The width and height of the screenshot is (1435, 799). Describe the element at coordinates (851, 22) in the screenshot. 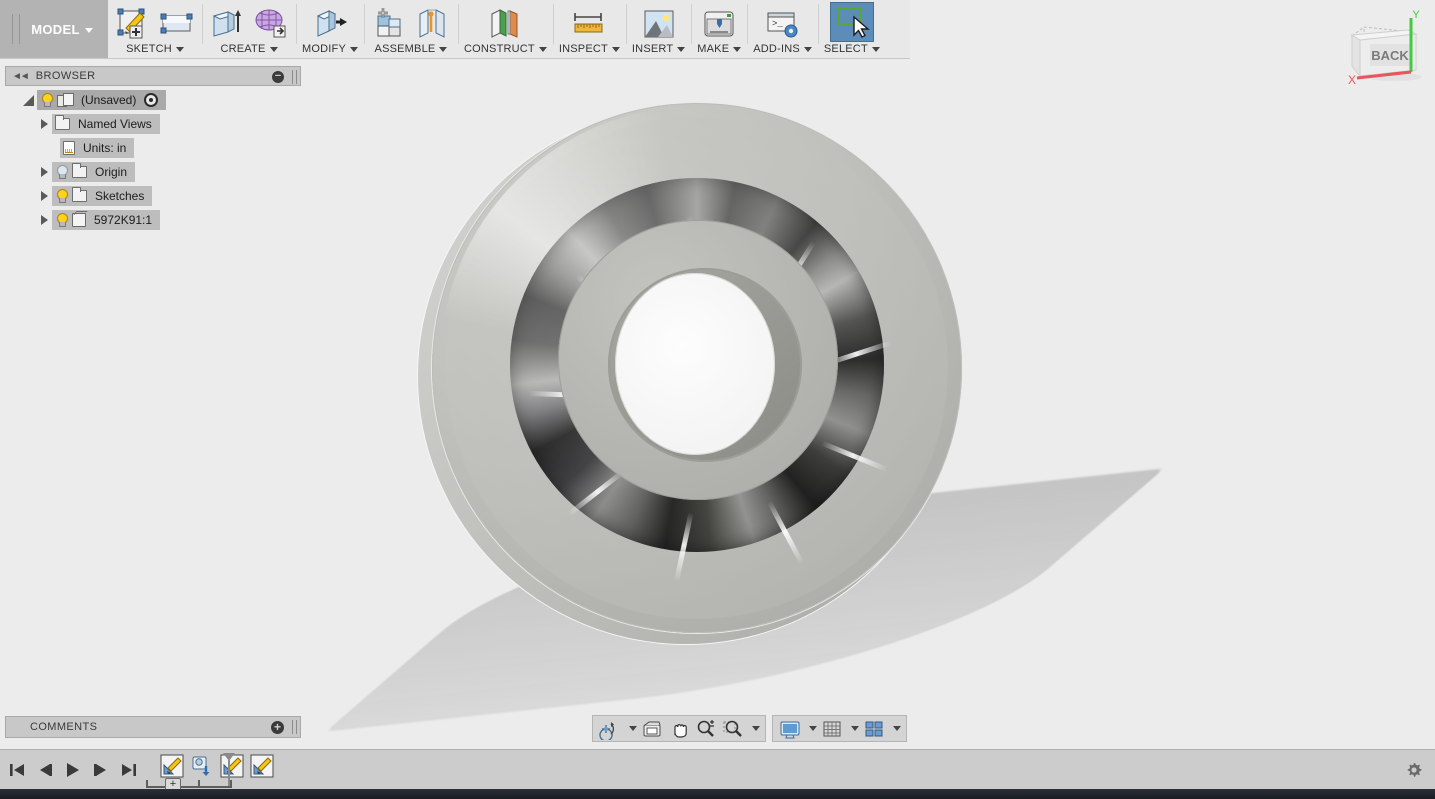

I see `select-window-icon` at that location.